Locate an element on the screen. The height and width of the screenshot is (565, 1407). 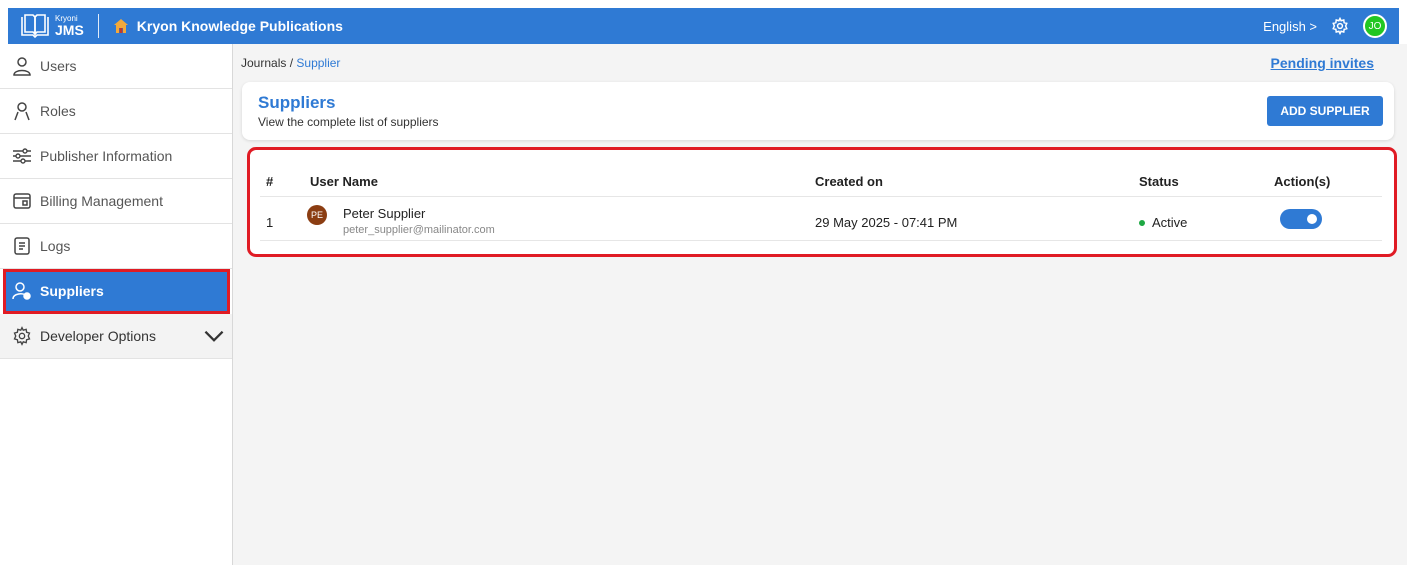
user-icon is located at coordinates (22, 66).